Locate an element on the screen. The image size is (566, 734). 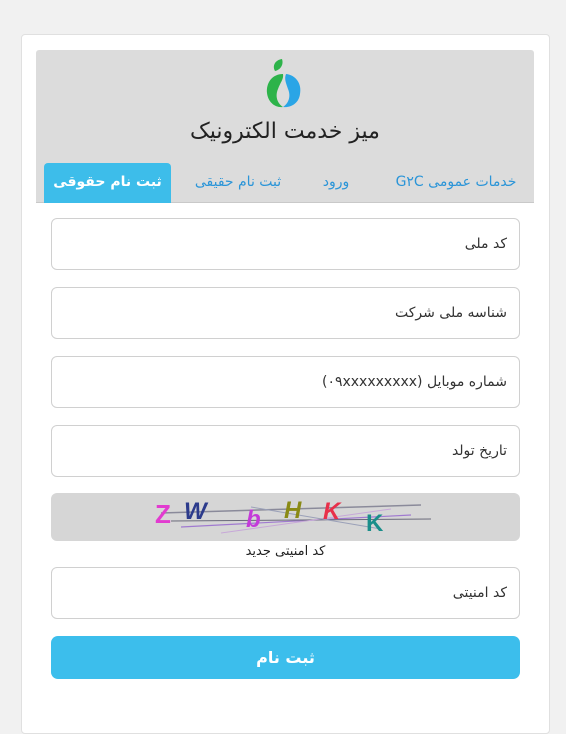
captcha-graphic: Z W b H K K is located at coordinates (293, 517).